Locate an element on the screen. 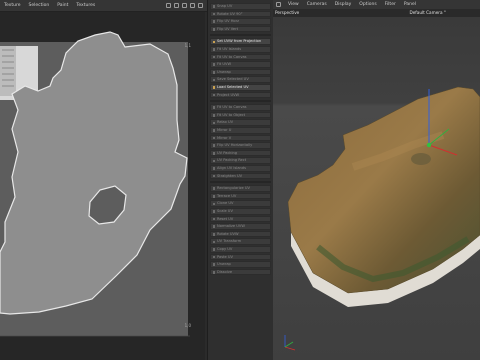  lock-icon is located at coordinates (168, 5).